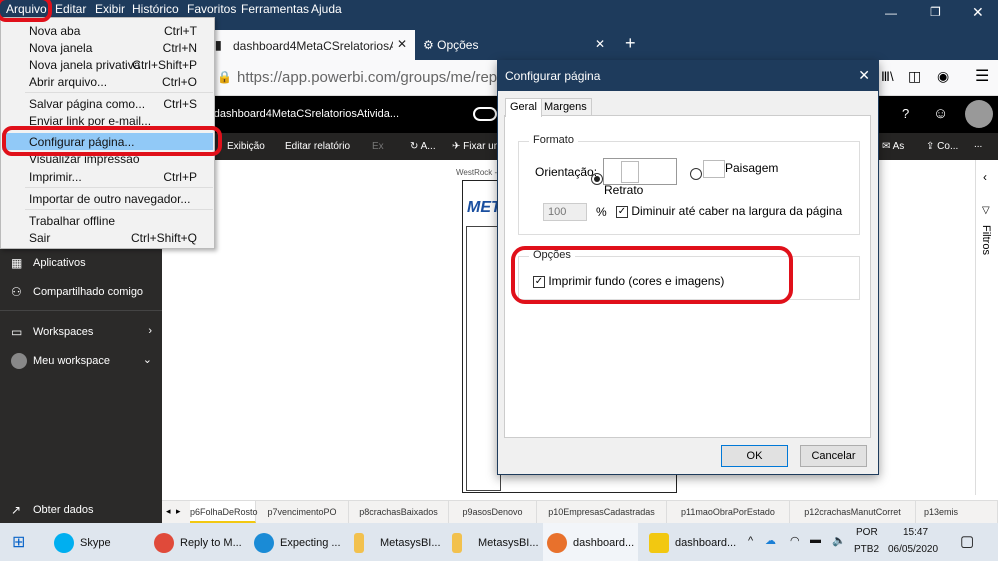 Image resolution: width=998 pixels, height=561 pixels. Describe the element at coordinates (180, 31) in the screenshot. I see `shortcut: Ctrl+T` at that location.